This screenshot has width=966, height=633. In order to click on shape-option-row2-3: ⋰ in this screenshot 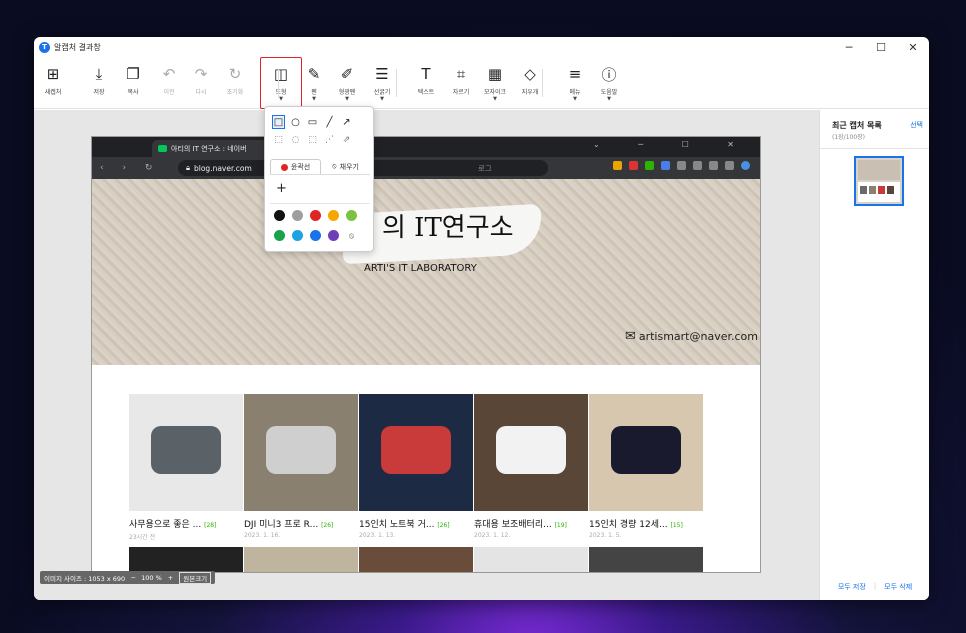, I will do `click(329, 140)`.